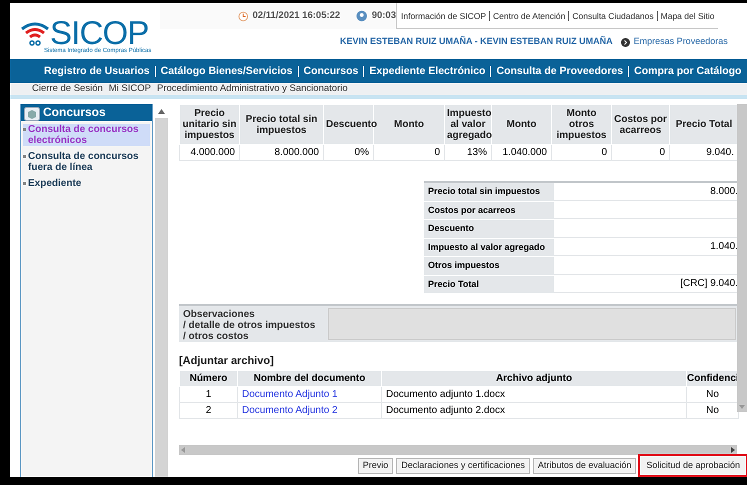 The height and width of the screenshot is (485, 747). I want to click on summary-label: Costos por acarreos, so click(489, 210).